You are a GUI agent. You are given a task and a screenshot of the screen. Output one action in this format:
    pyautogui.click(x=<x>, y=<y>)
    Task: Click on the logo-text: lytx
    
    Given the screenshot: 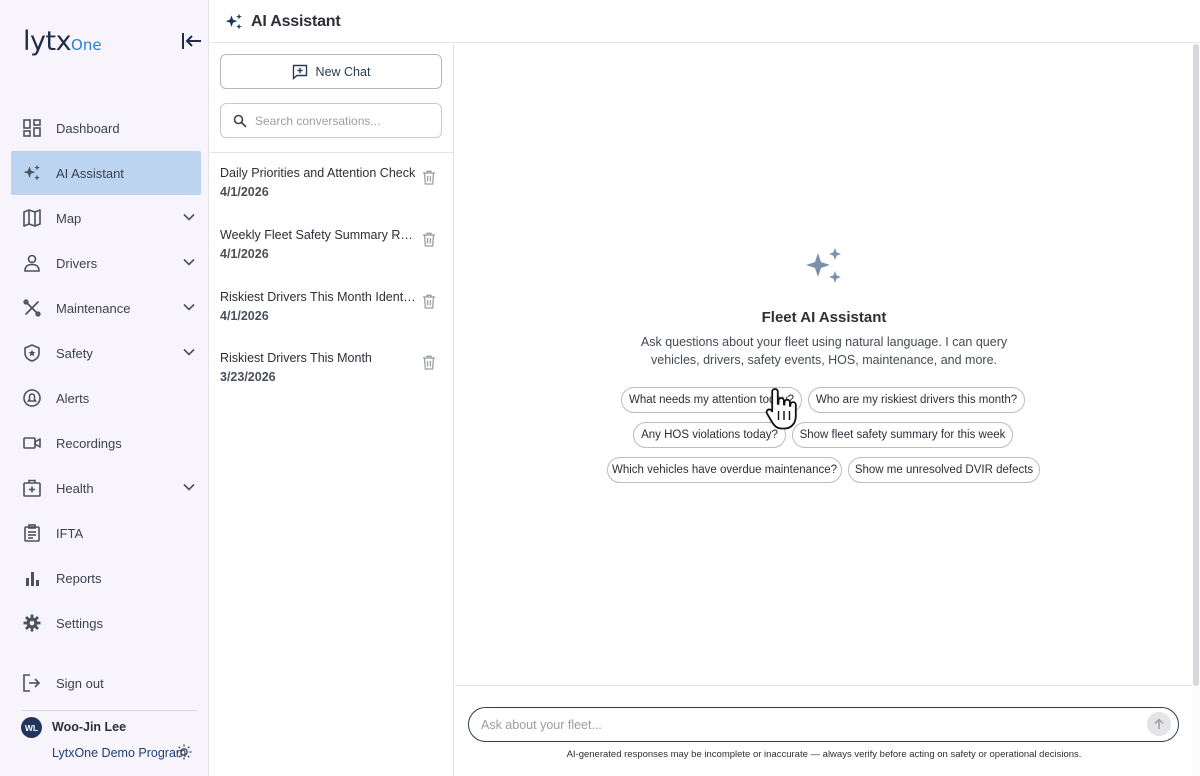 What is the action you would take?
    pyautogui.click(x=47, y=41)
    